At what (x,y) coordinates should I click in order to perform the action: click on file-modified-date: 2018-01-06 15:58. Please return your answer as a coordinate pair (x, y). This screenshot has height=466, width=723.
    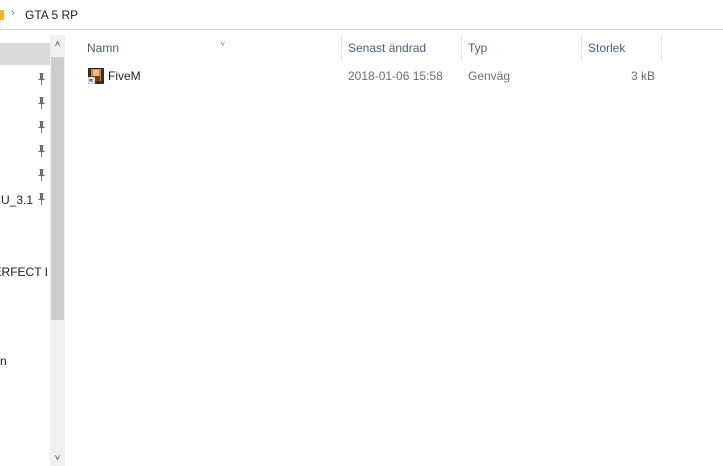
    Looking at the image, I should click on (395, 76).